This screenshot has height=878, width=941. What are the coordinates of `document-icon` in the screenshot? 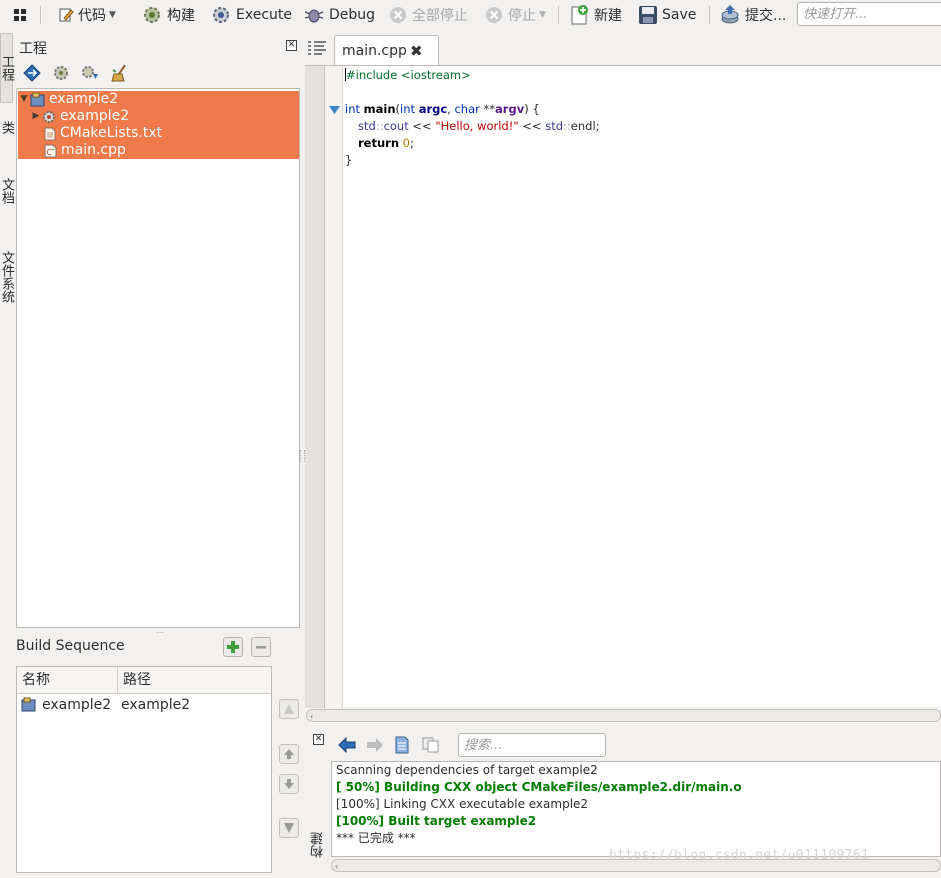 It's located at (402, 745).